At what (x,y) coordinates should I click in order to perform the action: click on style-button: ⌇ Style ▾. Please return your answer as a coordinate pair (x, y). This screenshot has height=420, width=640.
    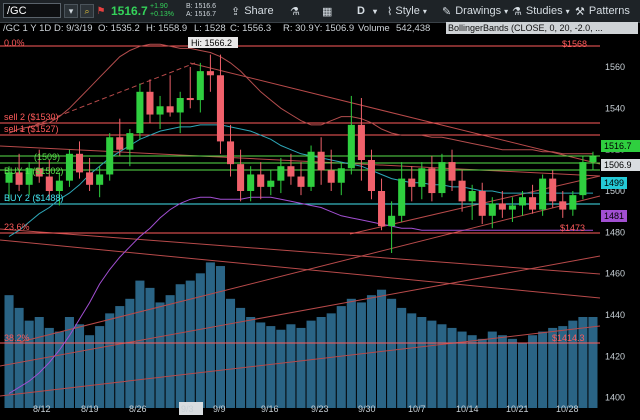
    Looking at the image, I should click on (407, 11).